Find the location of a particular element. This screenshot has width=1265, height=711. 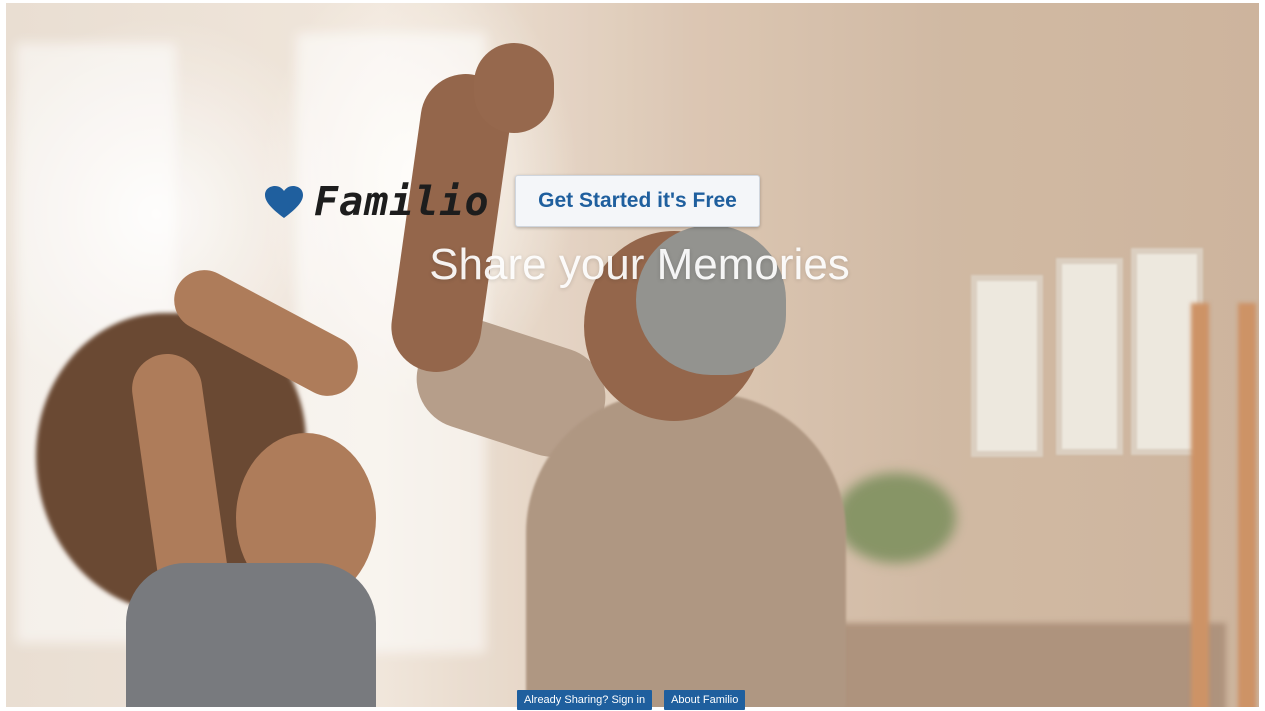

sign-in-button: Already Sharing? Sign in is located at coordinates (585, 700).